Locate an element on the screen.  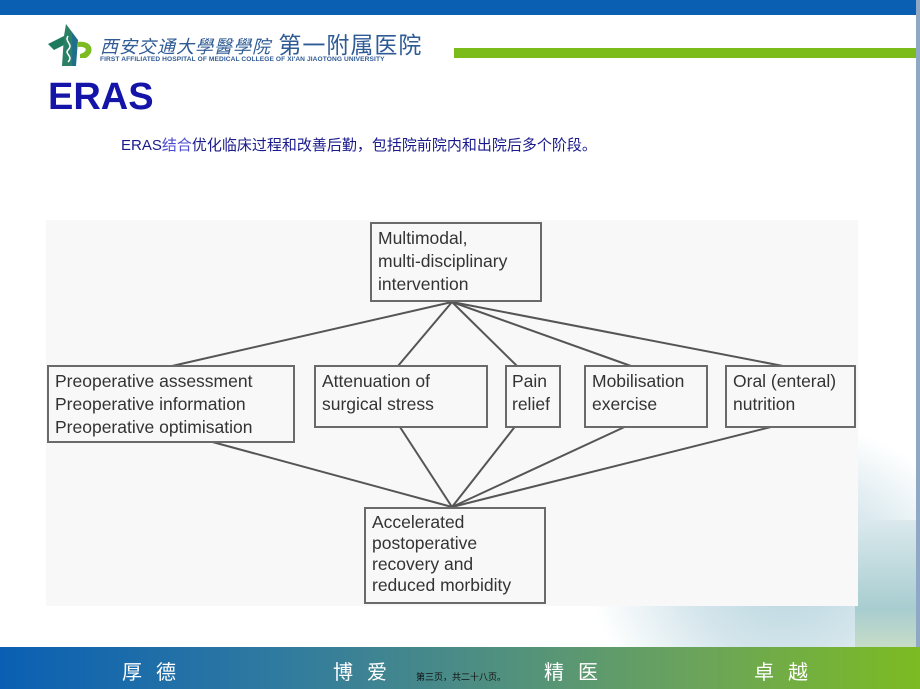
node-line: Preoperative optimisation is located at coordinates (154, 427).